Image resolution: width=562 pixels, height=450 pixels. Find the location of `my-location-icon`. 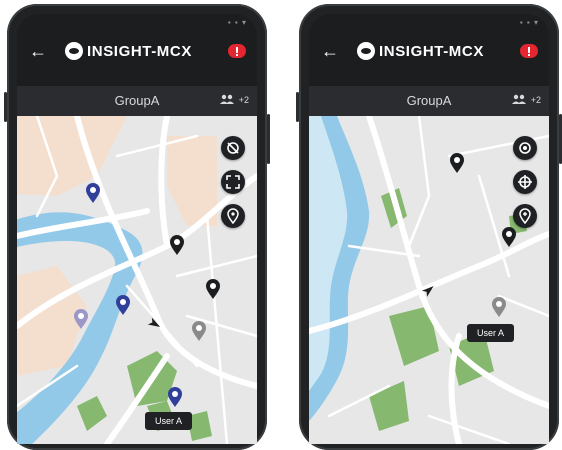

my-location-icon is located at coordinates (525, 148).